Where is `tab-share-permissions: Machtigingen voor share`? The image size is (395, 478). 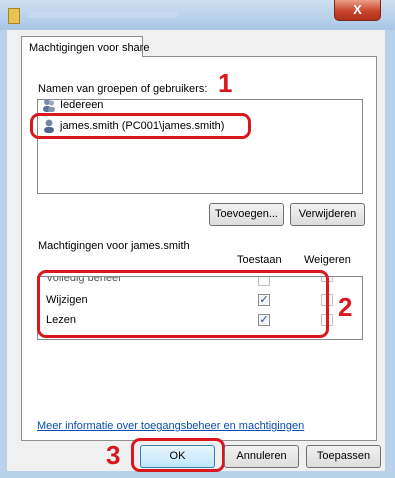 tab-share-permissions: Machtigingen voor share is located at coordinates (85, 46).